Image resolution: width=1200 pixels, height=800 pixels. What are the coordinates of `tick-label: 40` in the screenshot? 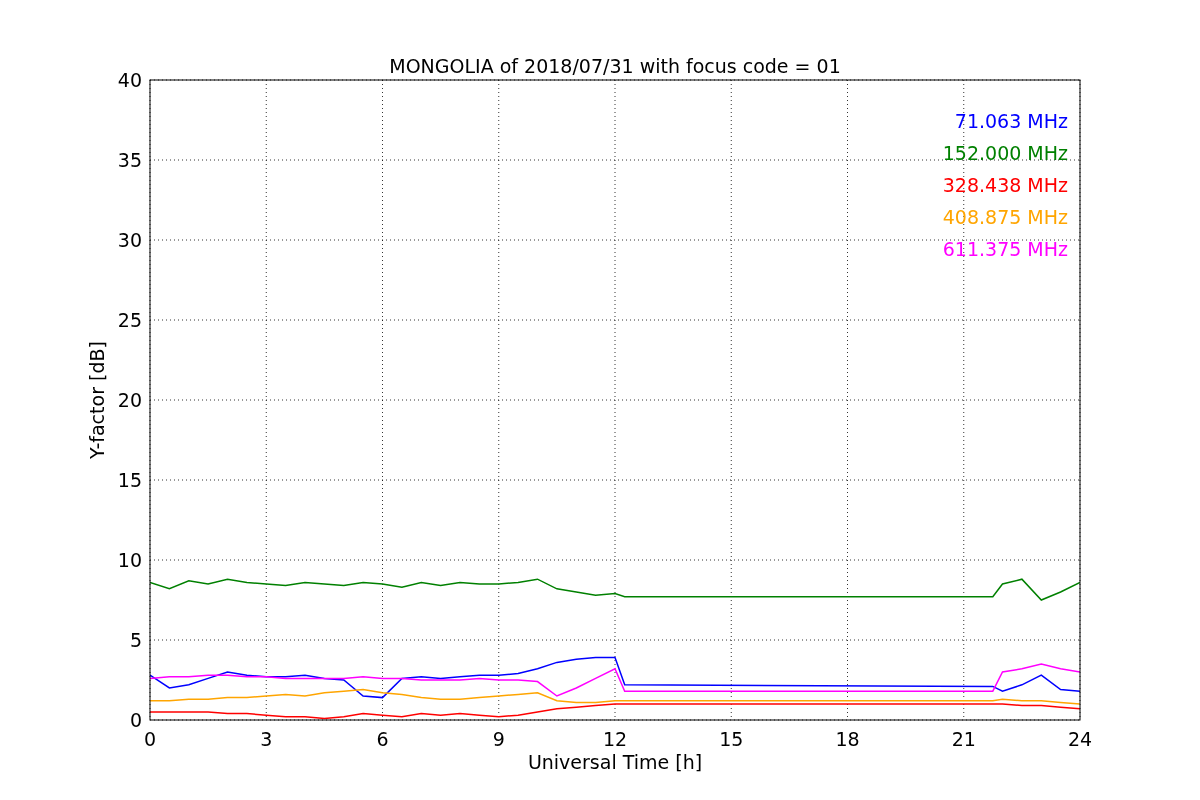 It's located at (129, 80).